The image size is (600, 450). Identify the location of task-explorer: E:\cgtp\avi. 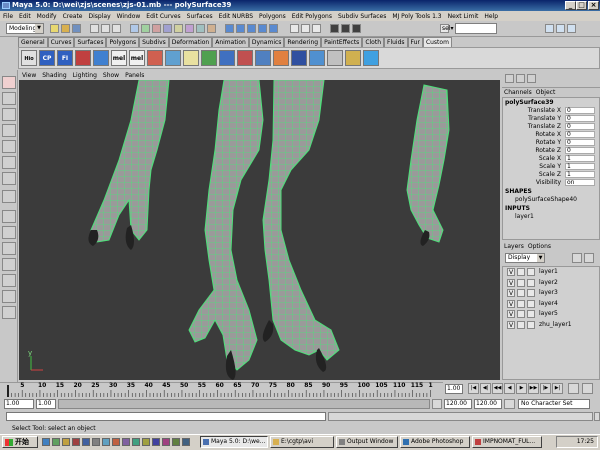
(302, 442).